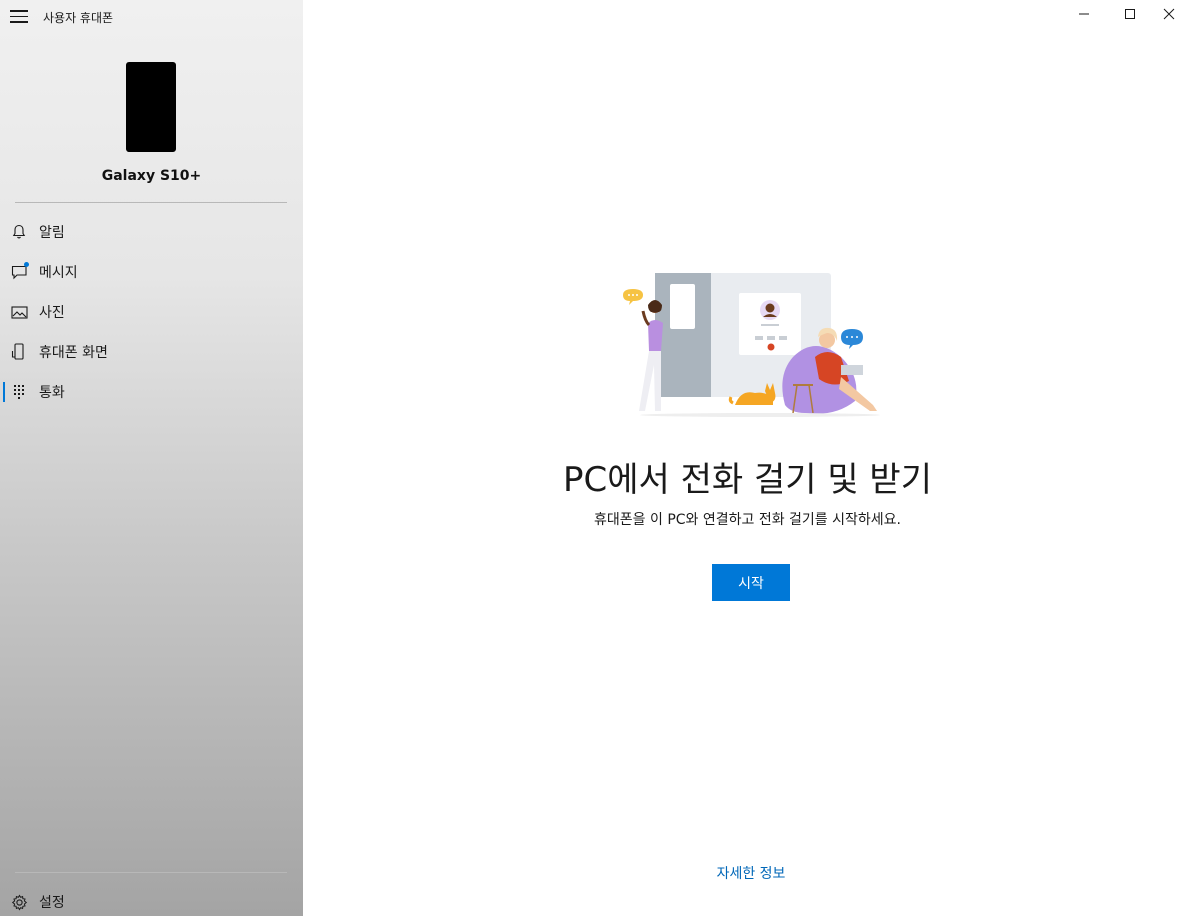 This screenshot has width=1192, height=916. I want to click on sidebar-item-phone-screen: 휴대폰 화면, so click(151, 352).